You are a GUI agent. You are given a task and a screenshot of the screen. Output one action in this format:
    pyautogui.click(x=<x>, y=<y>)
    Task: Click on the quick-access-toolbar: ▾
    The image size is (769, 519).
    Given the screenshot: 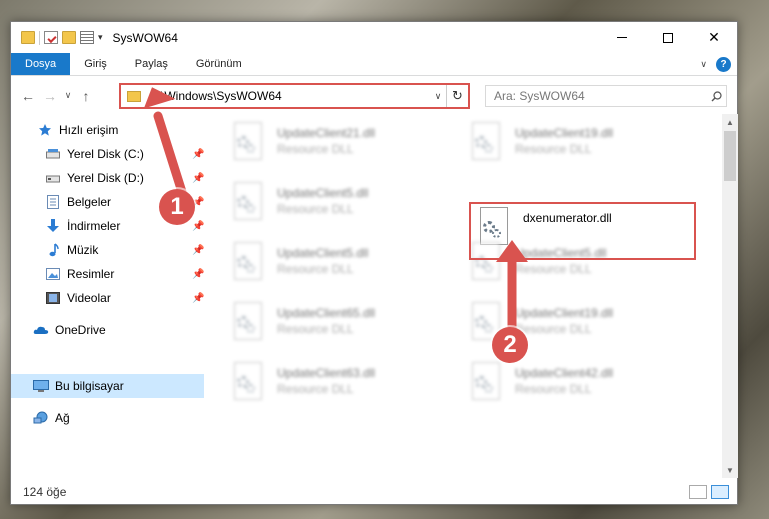 What is the action you would take?
    pyautogui.click(x=62, y=37)
    